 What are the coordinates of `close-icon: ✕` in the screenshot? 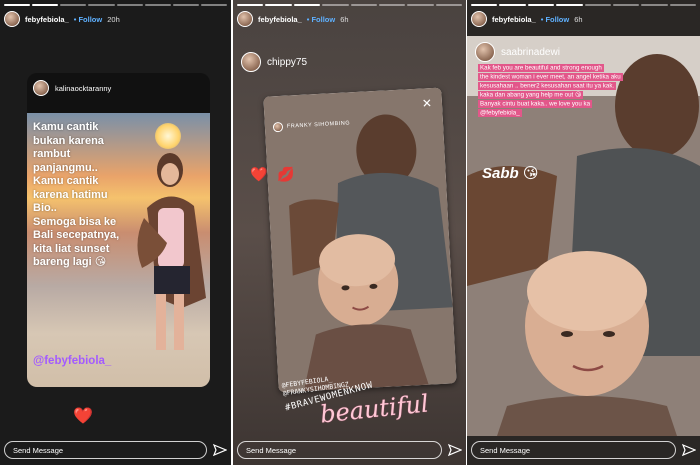 It's located at (427, 103).